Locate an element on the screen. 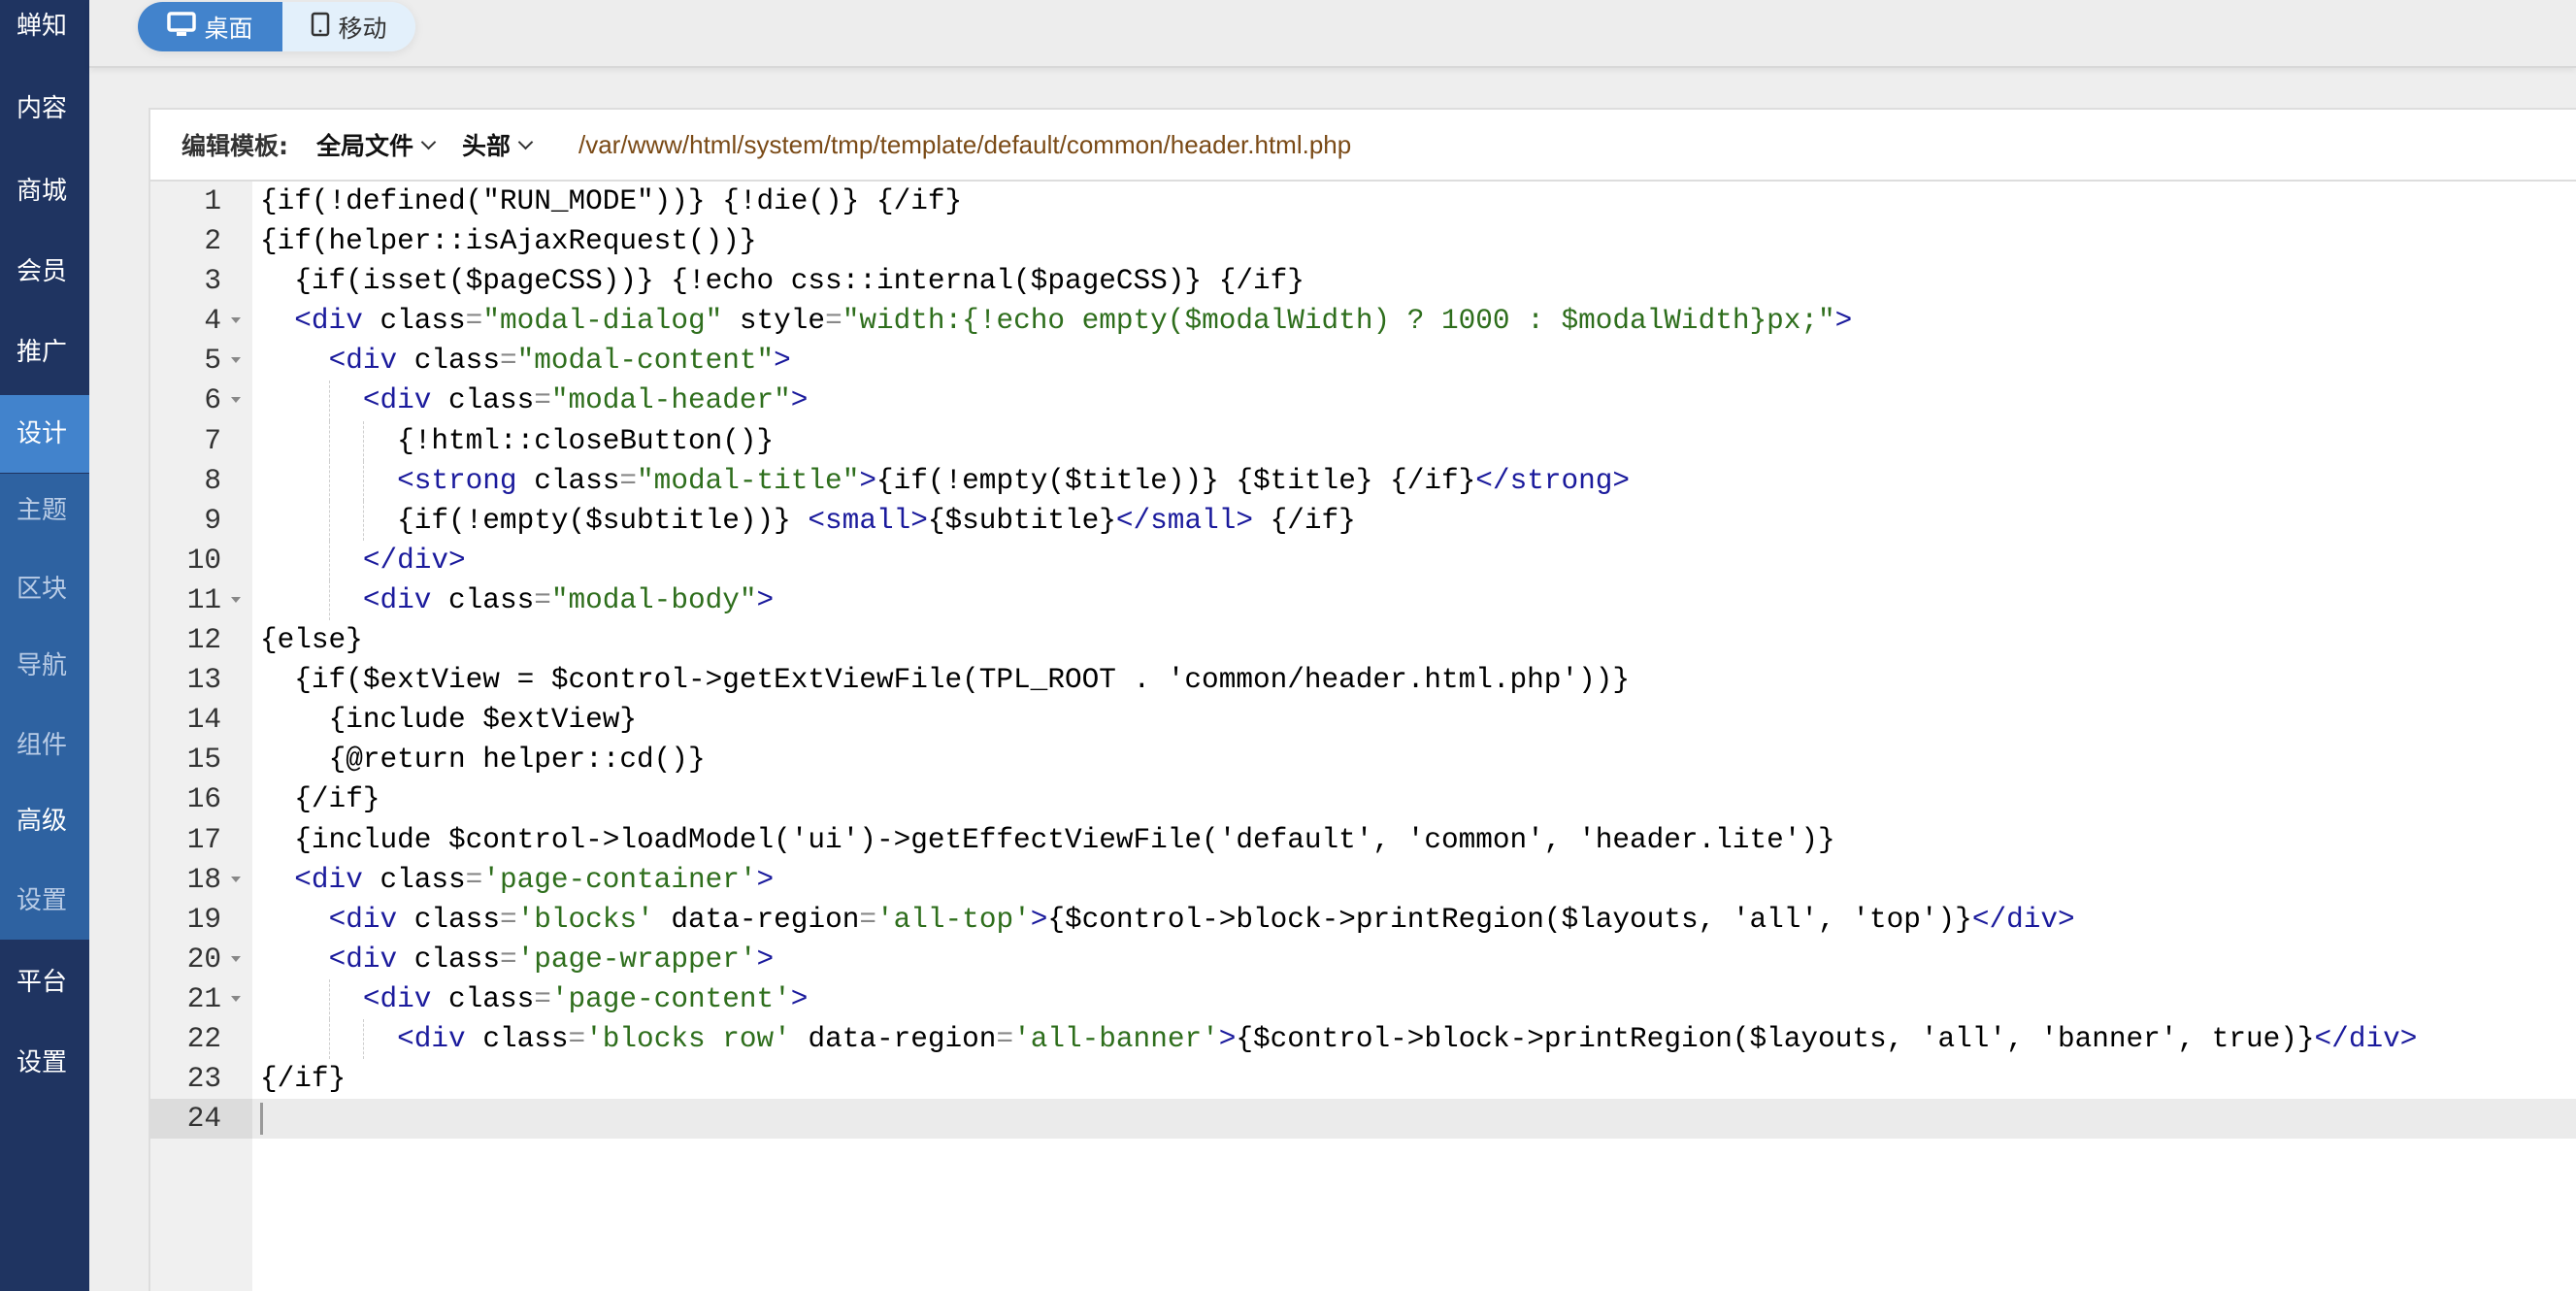  scope-dropdown: 全局文件 is located at coordinates (376, 144).